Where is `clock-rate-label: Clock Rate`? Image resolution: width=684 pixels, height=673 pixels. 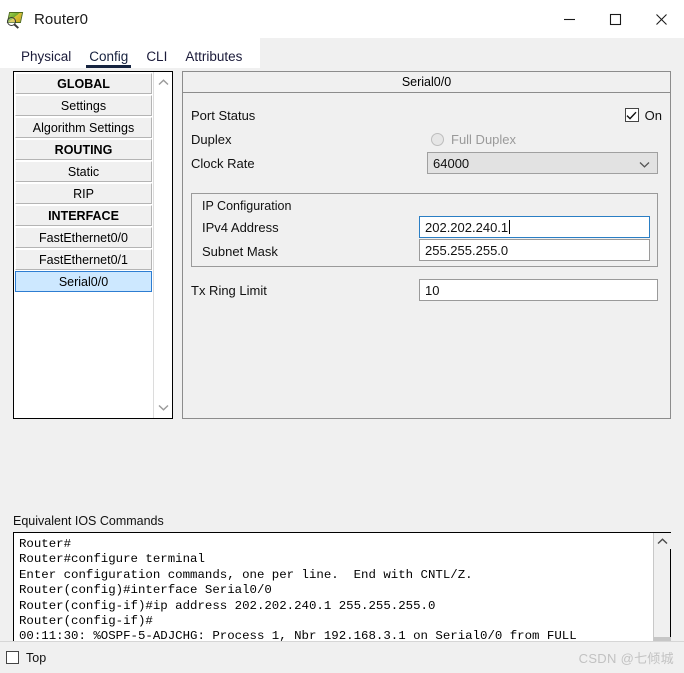 clock-rate-label: Clock Rate is located at coordinates (223, 163).